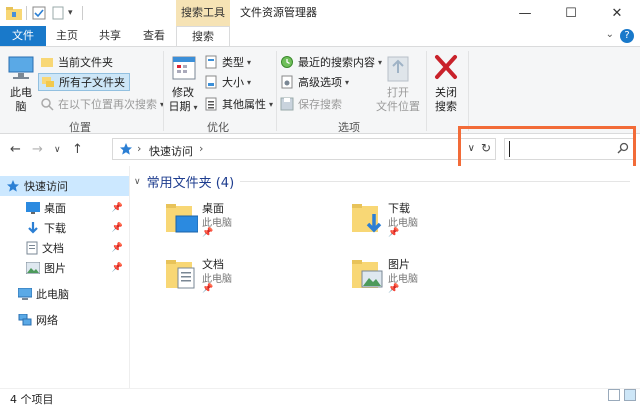 The height and width of the screenshot is (420, 640). I want to click on nav-item-pictures: 图片 📌, so click(64, 268).